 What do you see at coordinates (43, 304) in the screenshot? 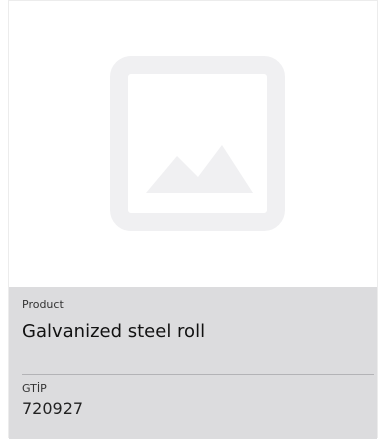
I see `product-label: Product` at bounding box center [43, 304].